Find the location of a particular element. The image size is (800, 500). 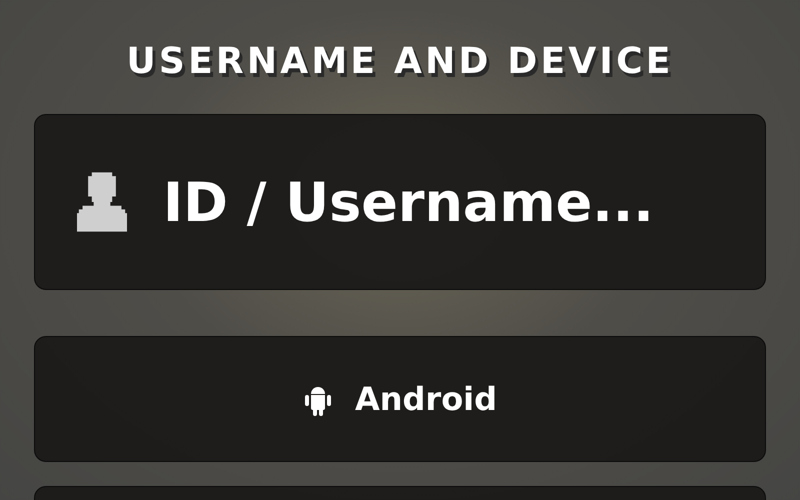

user-icon is located at coordinates (102, 202).